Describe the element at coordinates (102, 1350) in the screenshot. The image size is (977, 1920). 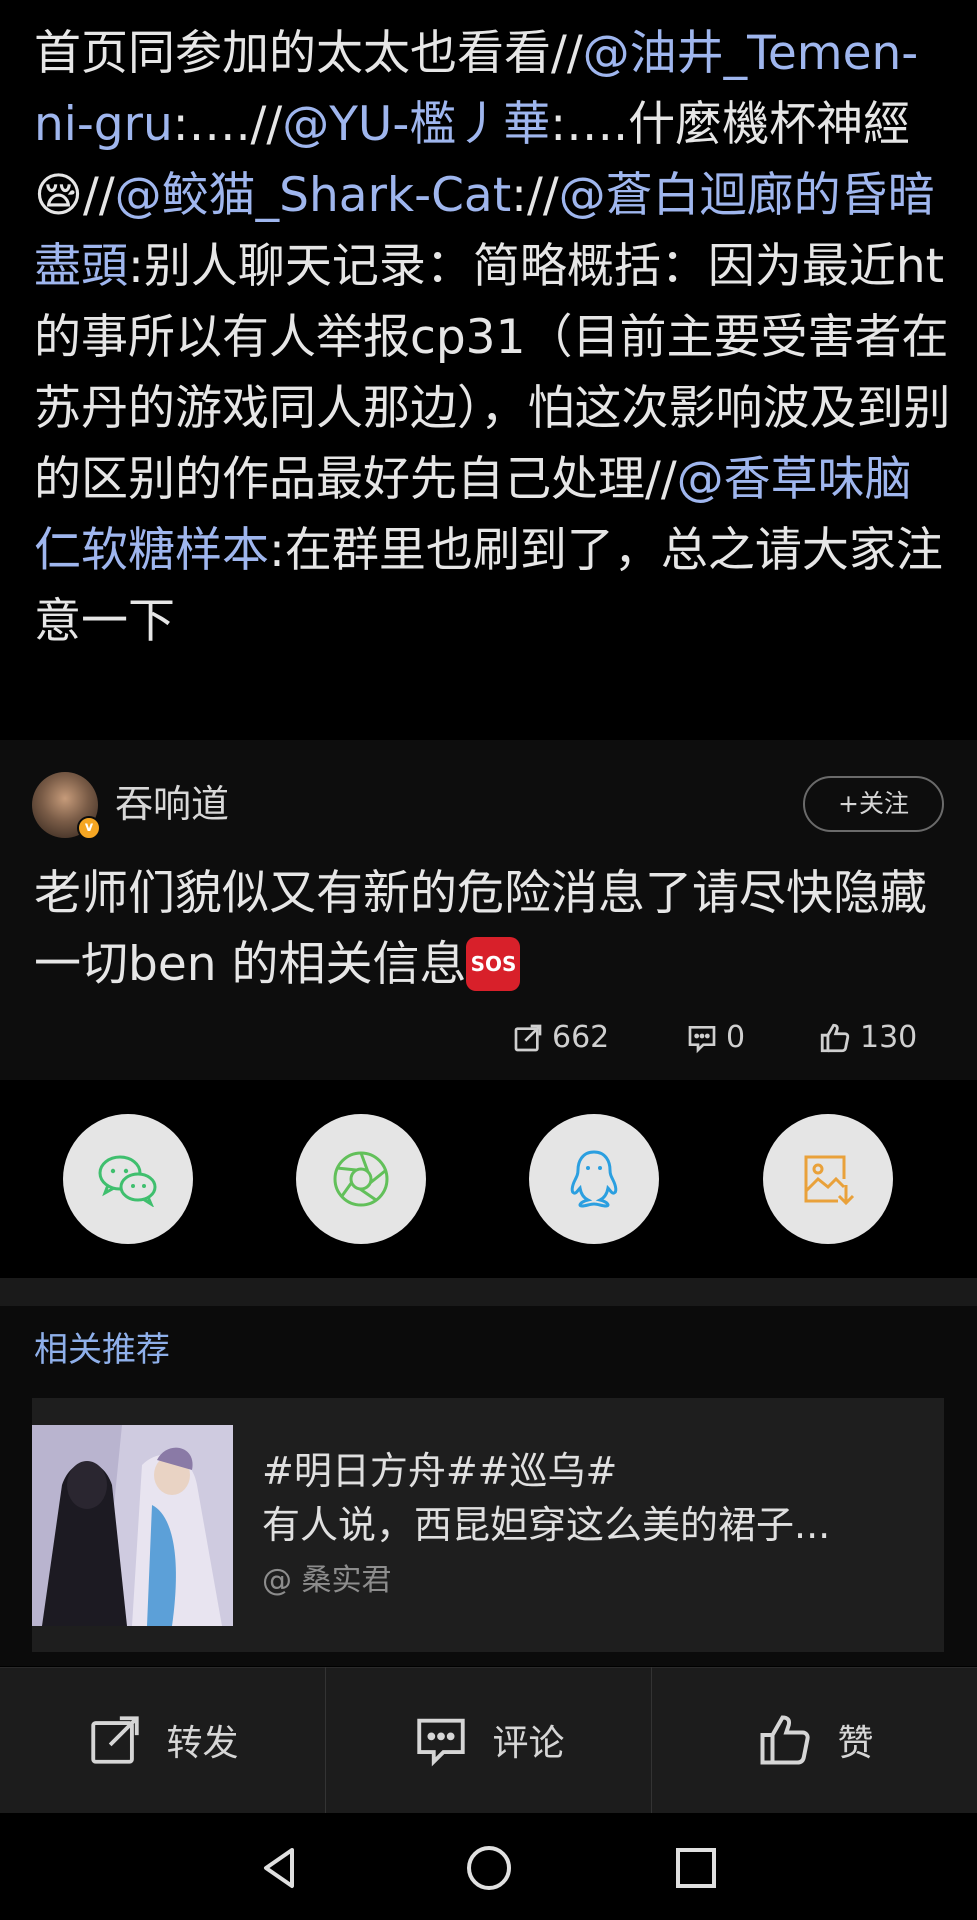
I see `related-title: 相关推荐` at that location.